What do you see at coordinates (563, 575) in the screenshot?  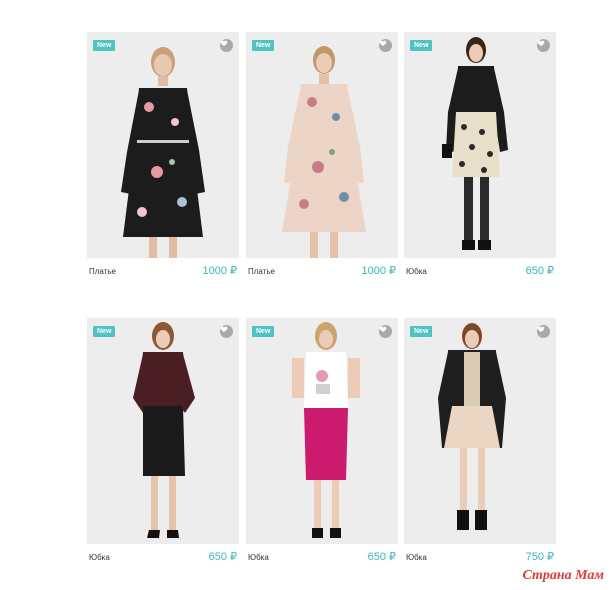 I see `site-watermark: Страна Мам` at bounding box center [563, 575].